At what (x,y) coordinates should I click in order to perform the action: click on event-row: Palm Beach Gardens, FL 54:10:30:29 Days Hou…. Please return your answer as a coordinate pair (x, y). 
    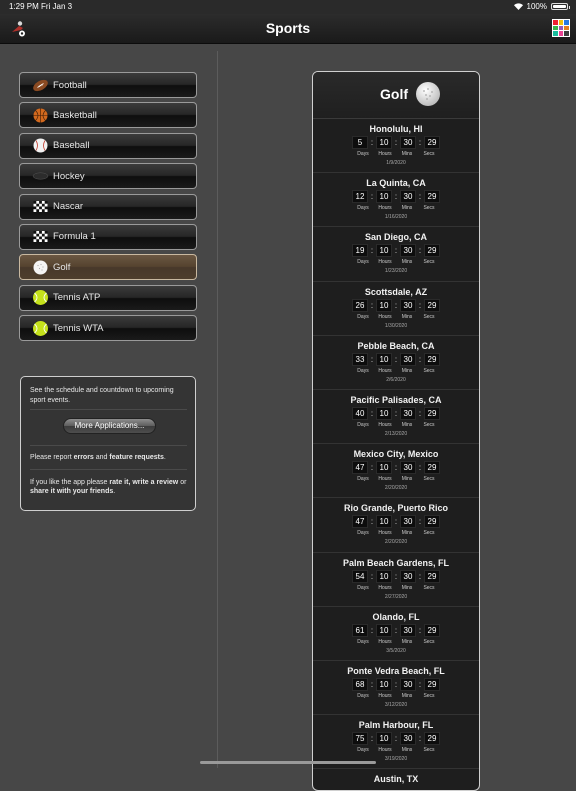
    Looking at the image, I should click on (396, 580).